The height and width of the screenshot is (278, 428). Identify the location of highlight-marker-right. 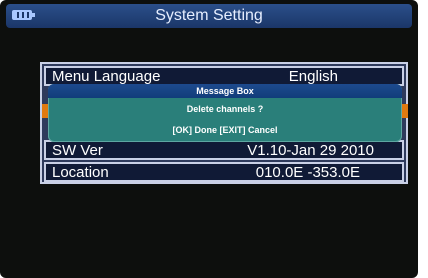
(405, 111).